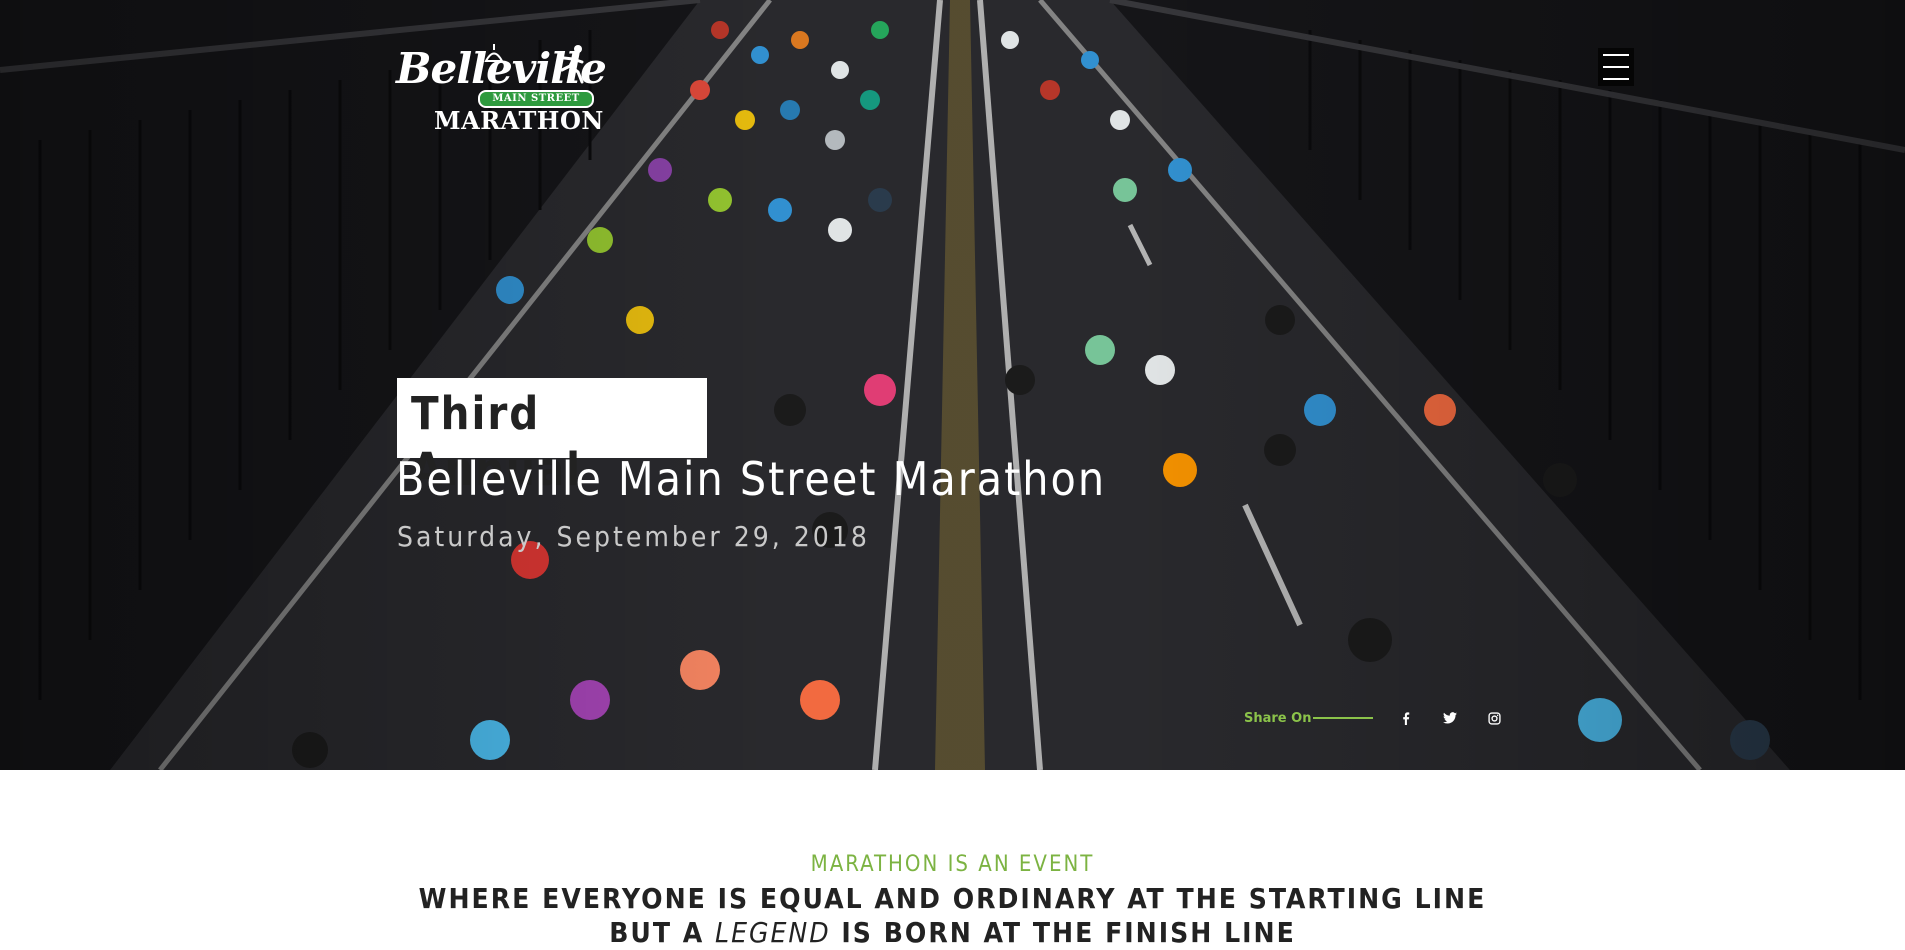 This screenshot has width=1905, height=950. What do you see at coordinates (1343, 718) in the screenshot?
I see `share-divider-line` at bounding box center [1343, 718].